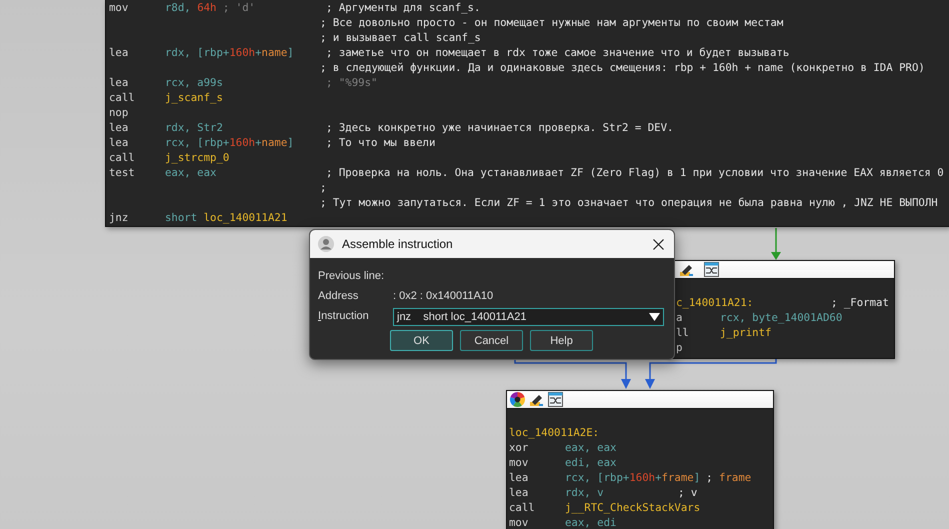 Image resolution: width=949 pixels, height=529 pixels. I want to click on address-value: : 0x2 : 0x140011A10, so click(443, 296).